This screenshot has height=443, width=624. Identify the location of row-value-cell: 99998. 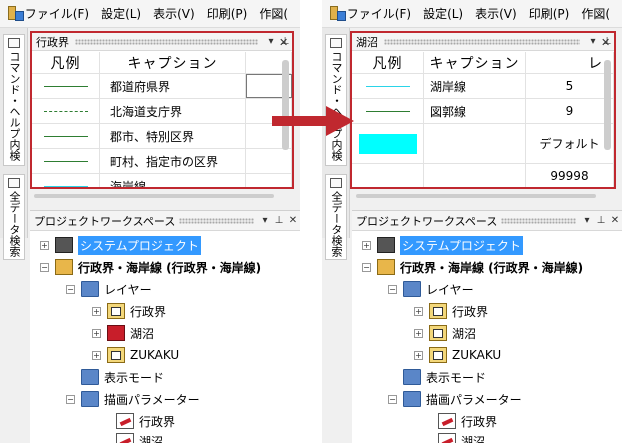
(570, 175).